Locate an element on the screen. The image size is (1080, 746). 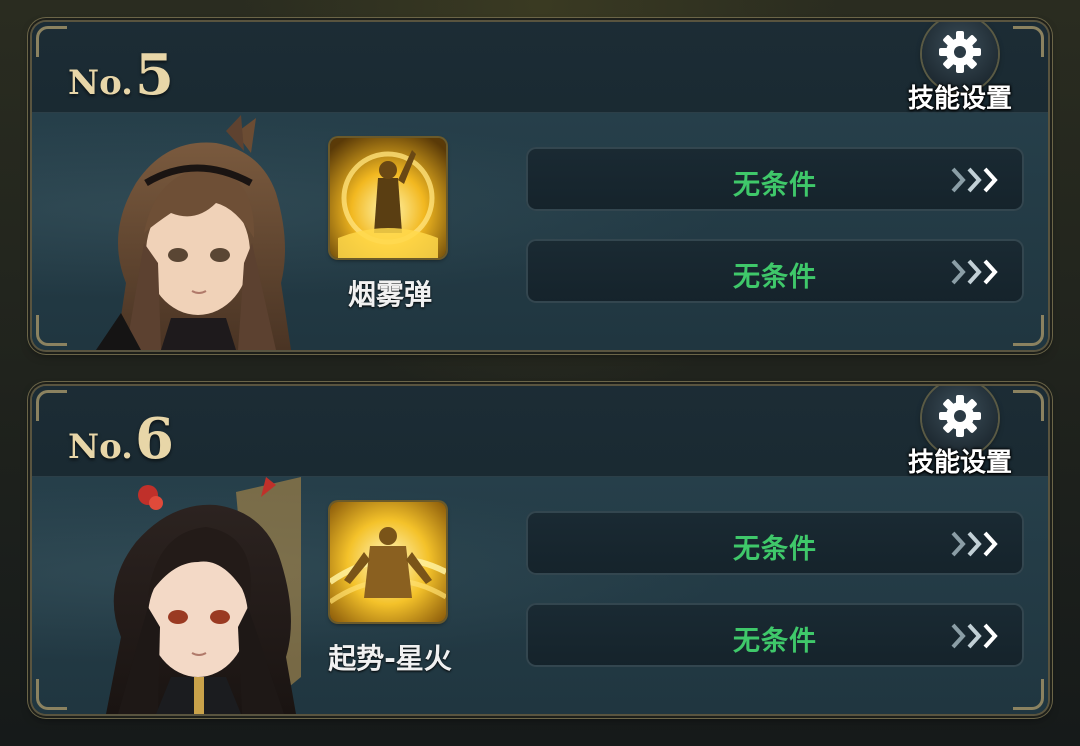
rising-spark-skill-icon is located at coordinates (388, 562).